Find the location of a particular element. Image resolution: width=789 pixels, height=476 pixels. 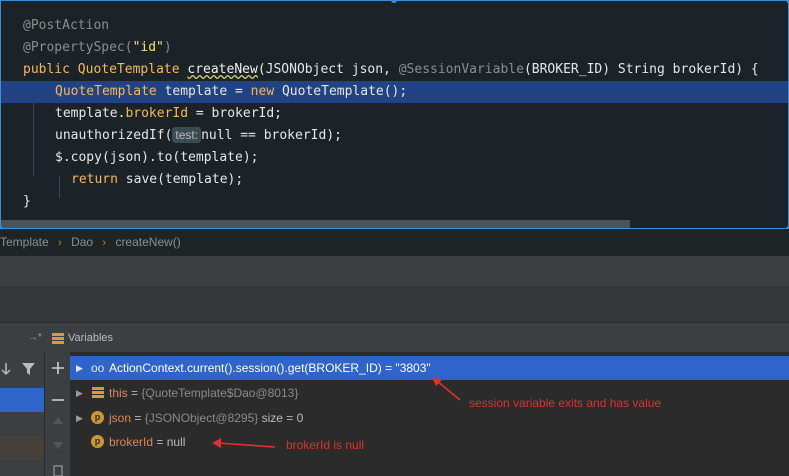

note-brokerid-null: brokerId is null is located at coordinates (325, 445).